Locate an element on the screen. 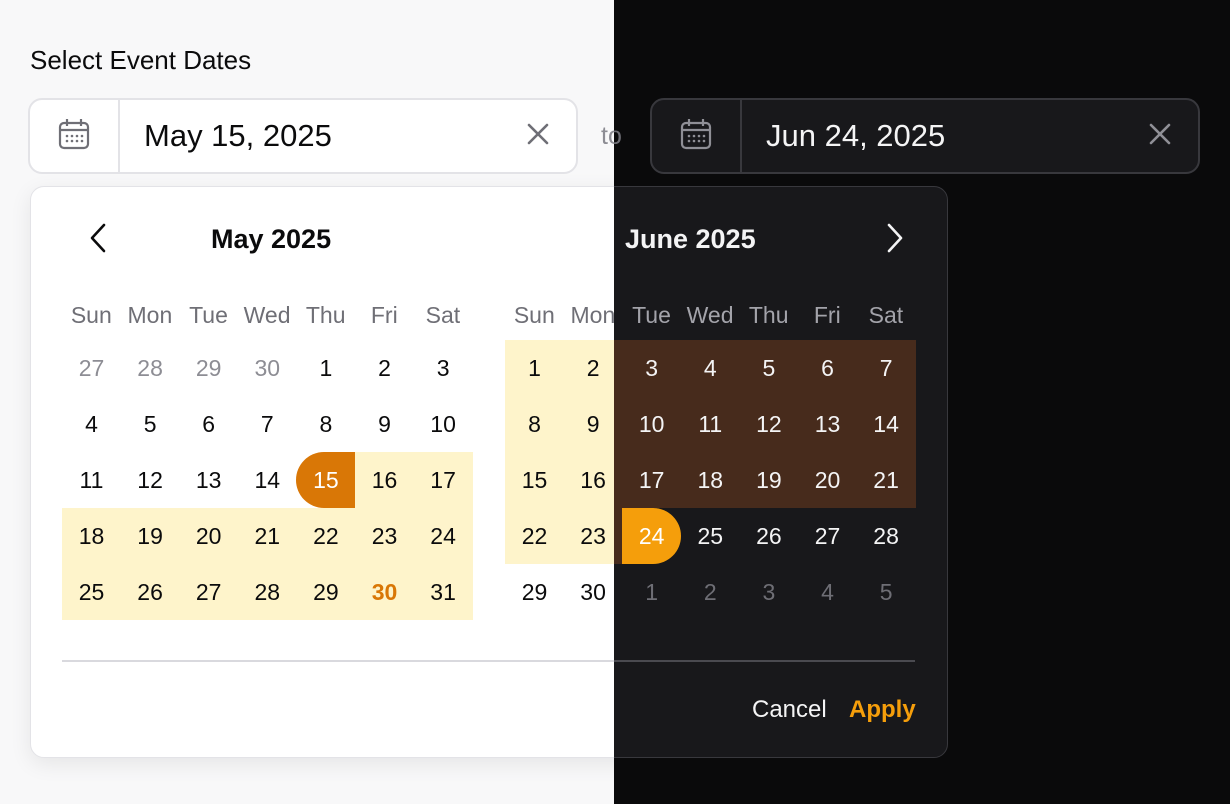 The height and width of the screenshot is (804, 1230). day-number: 28 is located at coordinates (267, 591).